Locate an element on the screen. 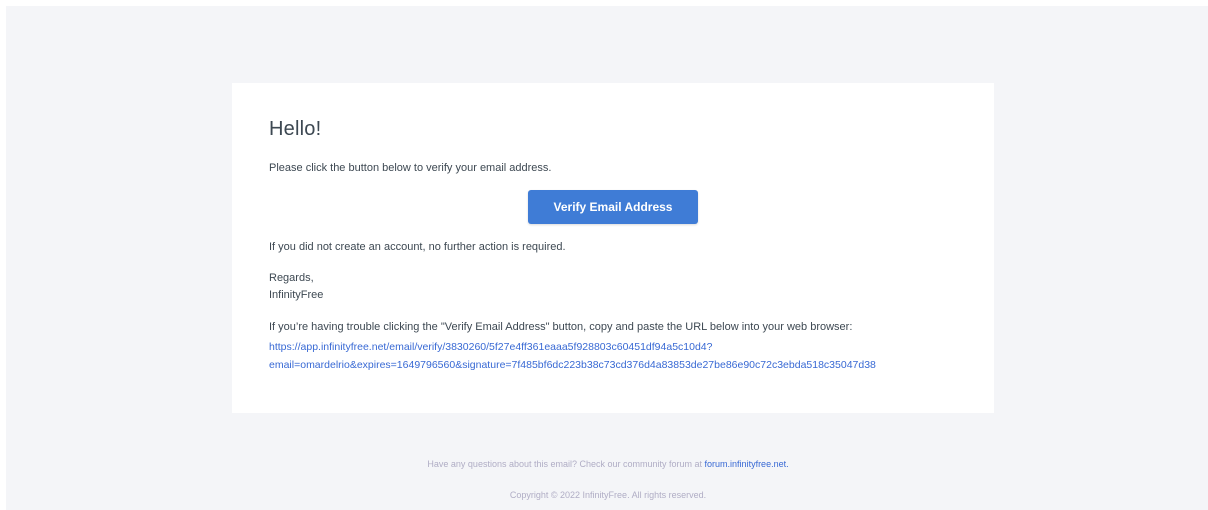 The height and width of the screenshot is (510, 1208). regards-text: Regards, is located at coordinates (291, 278).